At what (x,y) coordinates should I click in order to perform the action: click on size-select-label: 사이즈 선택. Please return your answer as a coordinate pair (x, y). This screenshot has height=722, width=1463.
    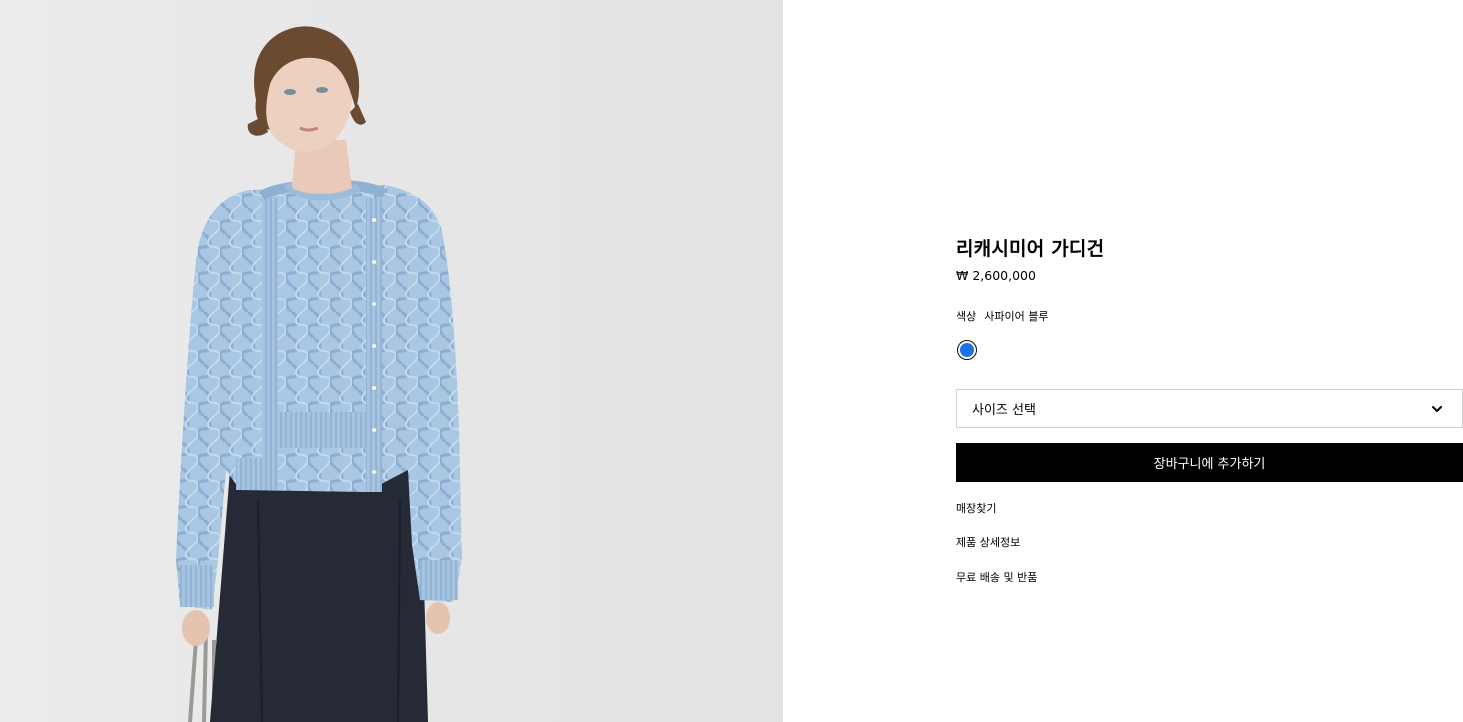
    Looking at the image, I should click on (1004, 410).